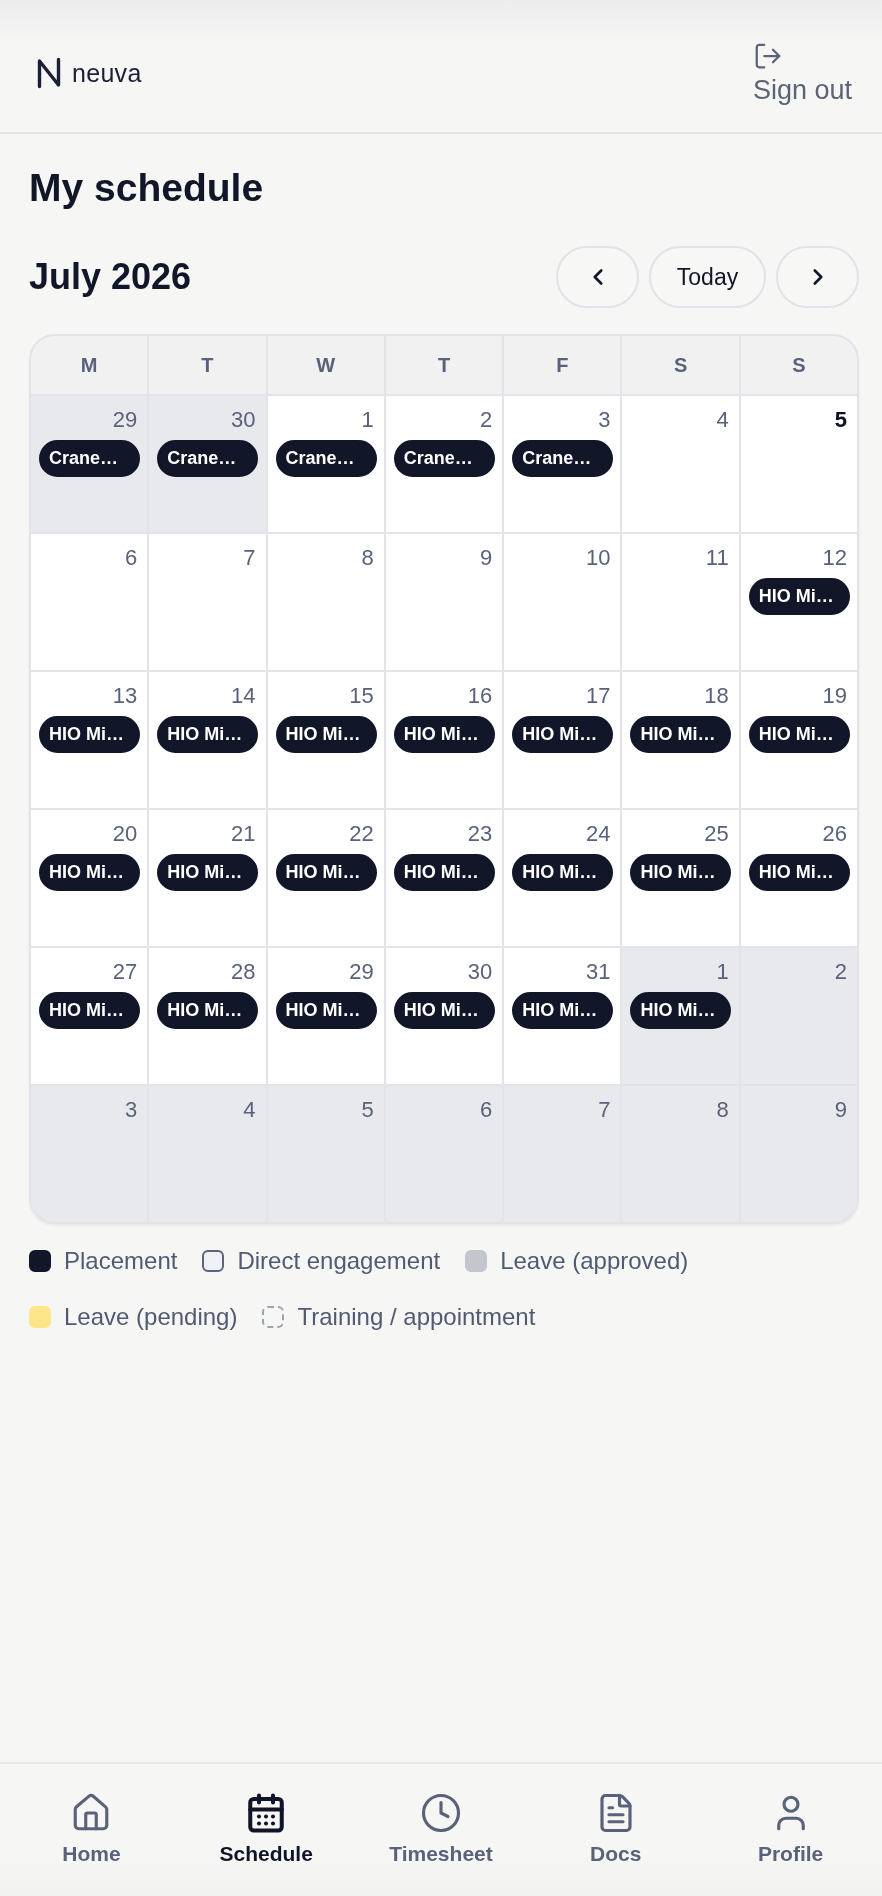 The image size is (882, 1896). What do you see at coordinates (121, 1261) in the screenshot?
I see `legend-label: Placement` at bounding box center [121, 1261].